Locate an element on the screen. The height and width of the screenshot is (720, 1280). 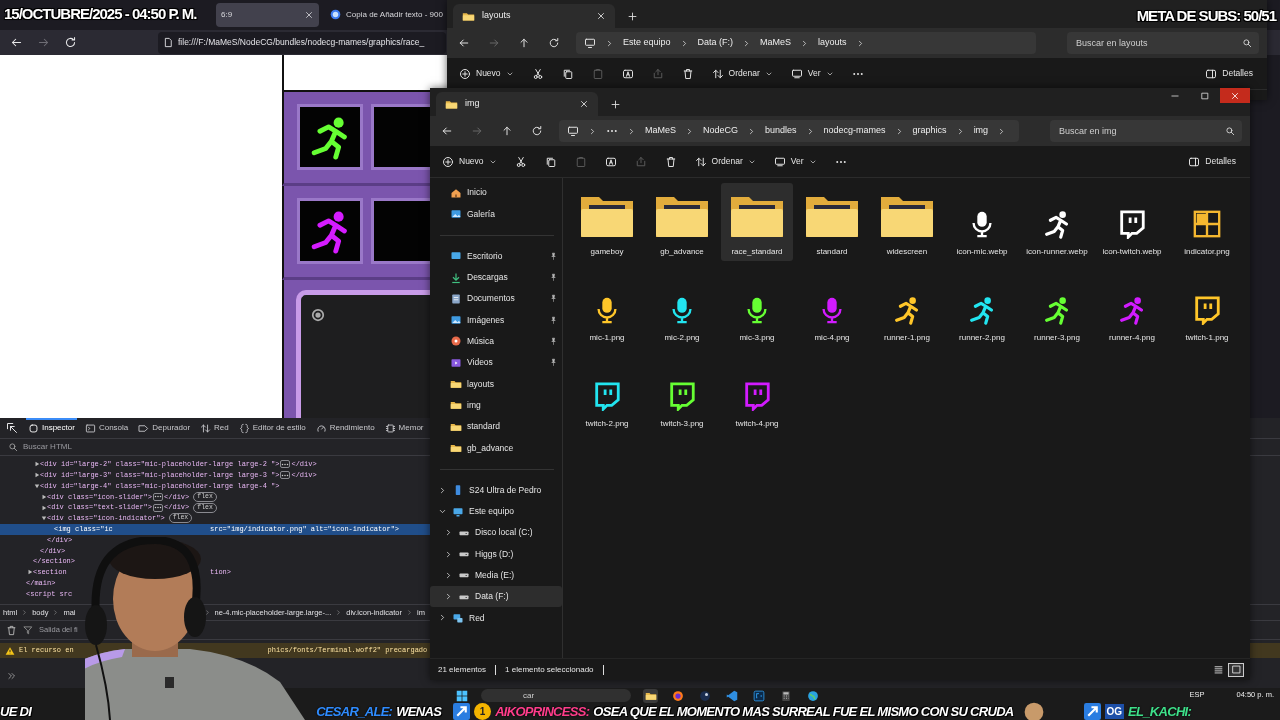
nav-item: Este equipo is located at coordinates (496, 511).